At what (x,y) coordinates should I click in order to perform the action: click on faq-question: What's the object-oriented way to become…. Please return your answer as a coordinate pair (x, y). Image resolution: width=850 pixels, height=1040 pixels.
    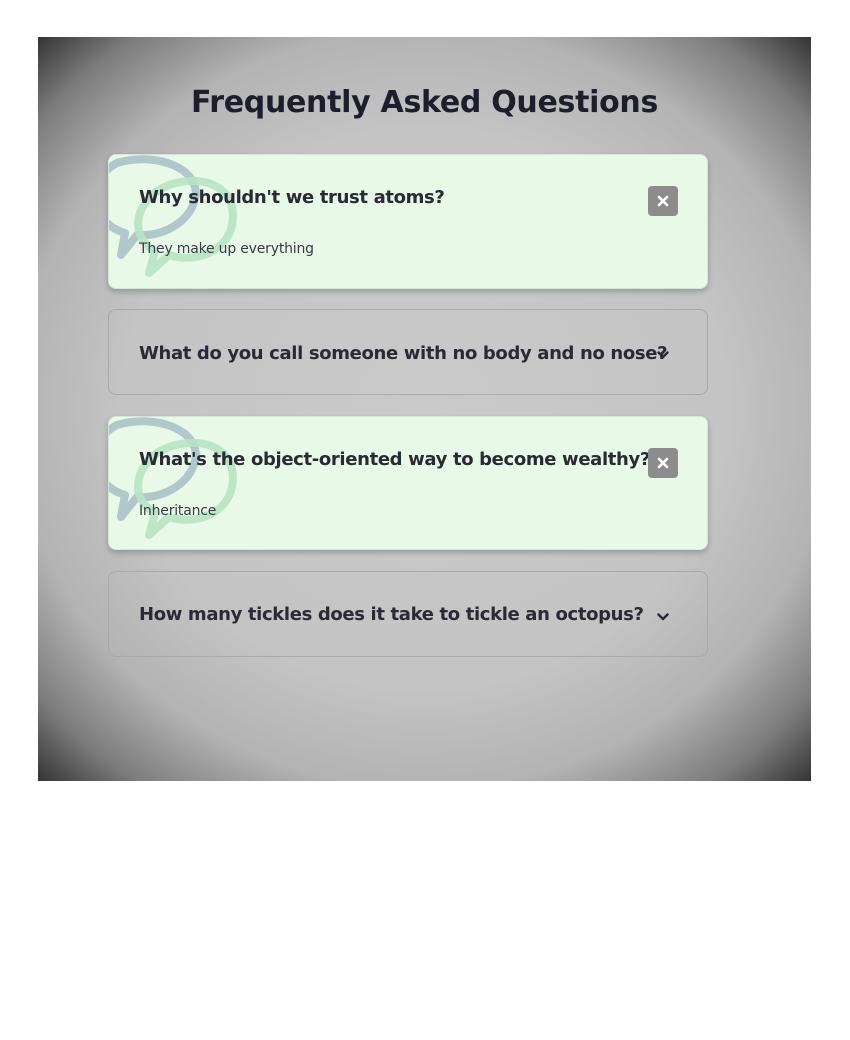
    Looking at the image, I should click on (394, 459).